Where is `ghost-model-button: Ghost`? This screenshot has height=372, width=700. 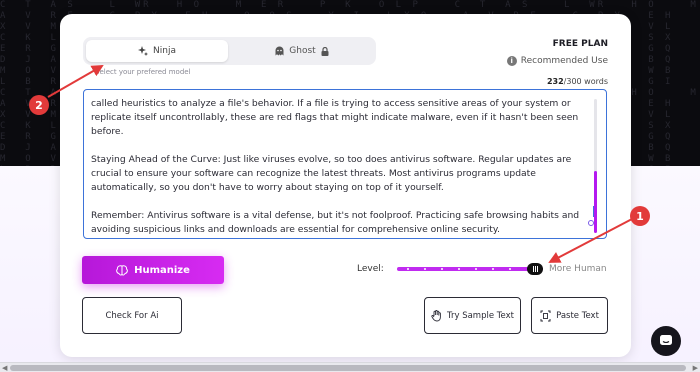 ghost-model-button: Ghost is located at coordinates (302, 51).